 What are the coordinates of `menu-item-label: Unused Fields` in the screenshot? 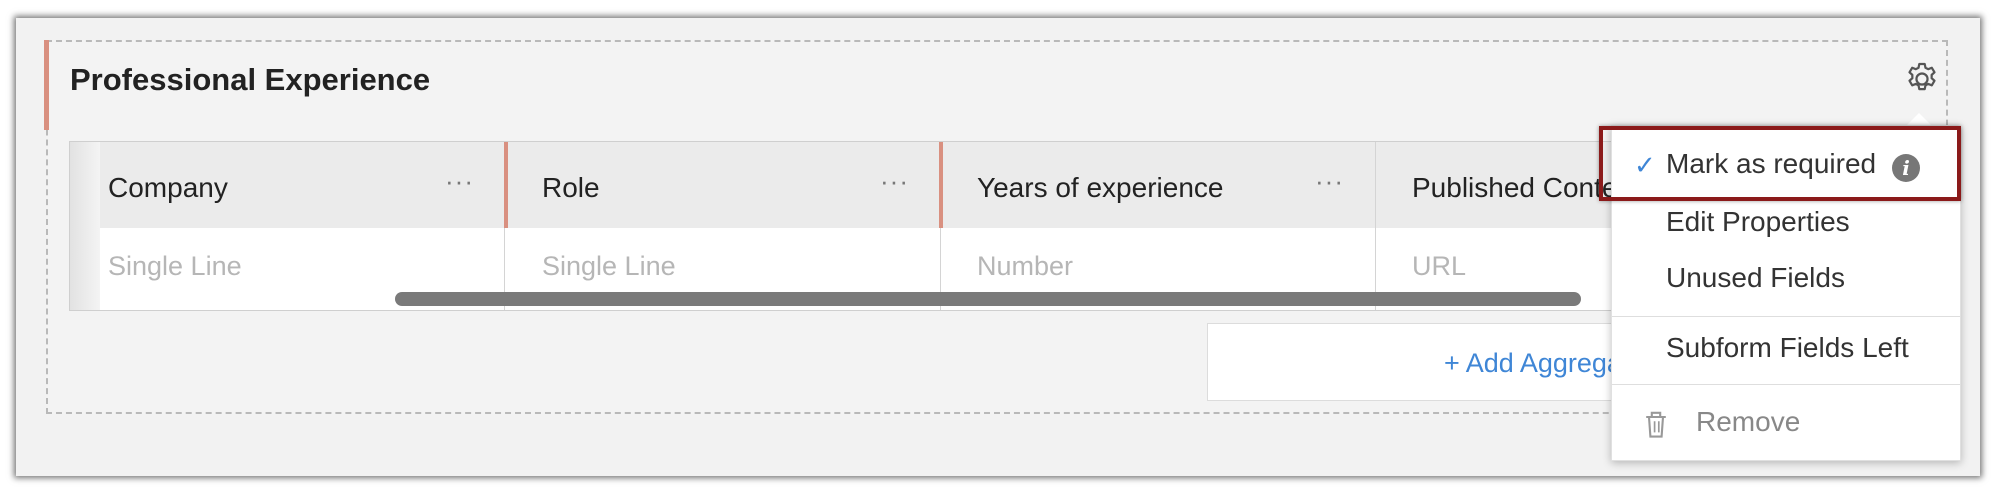 It's located at (1755, 277).